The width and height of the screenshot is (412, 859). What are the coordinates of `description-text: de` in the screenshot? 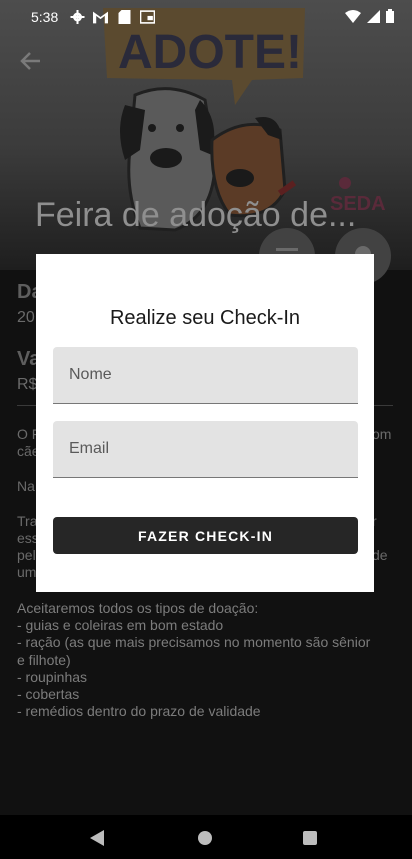 It's located at (380, 555).